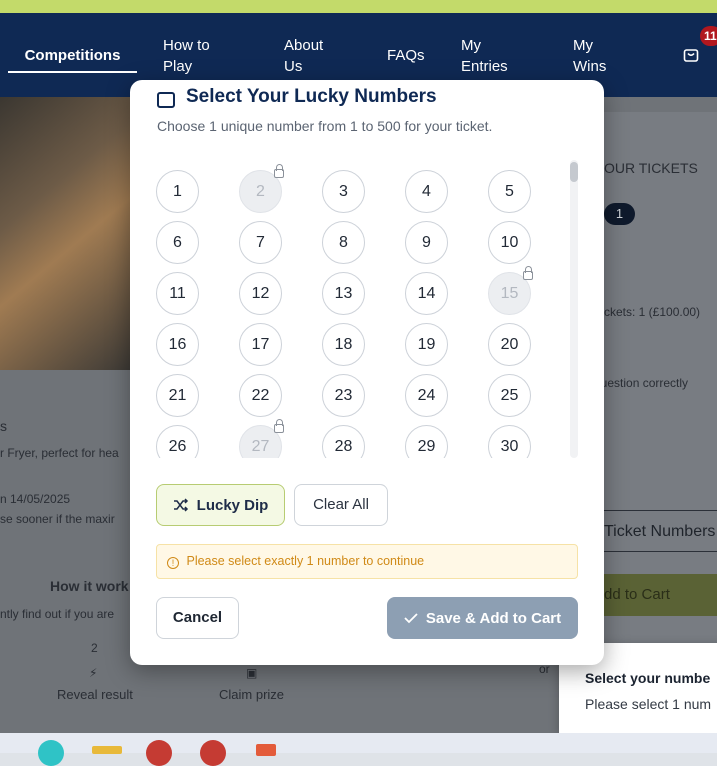 This screenshot has height=766, width=717. What do you see at coordinates (65, 233) in the screenshot?
I see `product-image` at bounding box center [65, 233].